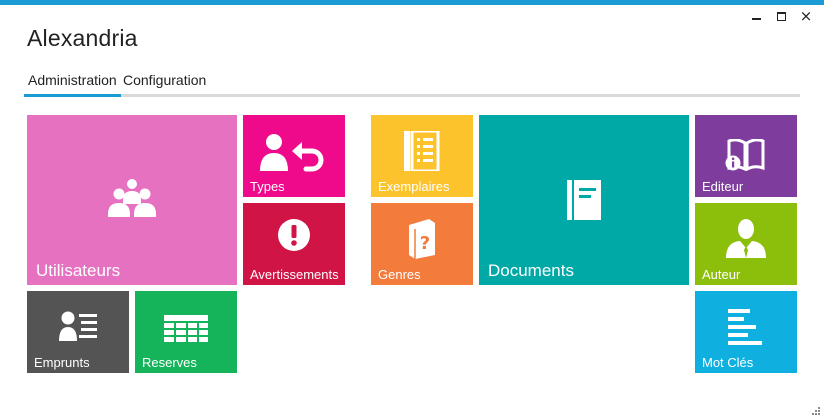 This screenshot has width=824, height=419. Describe the element at coordinates (399, 274) in the screenshot. I see `tile-label: Genres` at that location.